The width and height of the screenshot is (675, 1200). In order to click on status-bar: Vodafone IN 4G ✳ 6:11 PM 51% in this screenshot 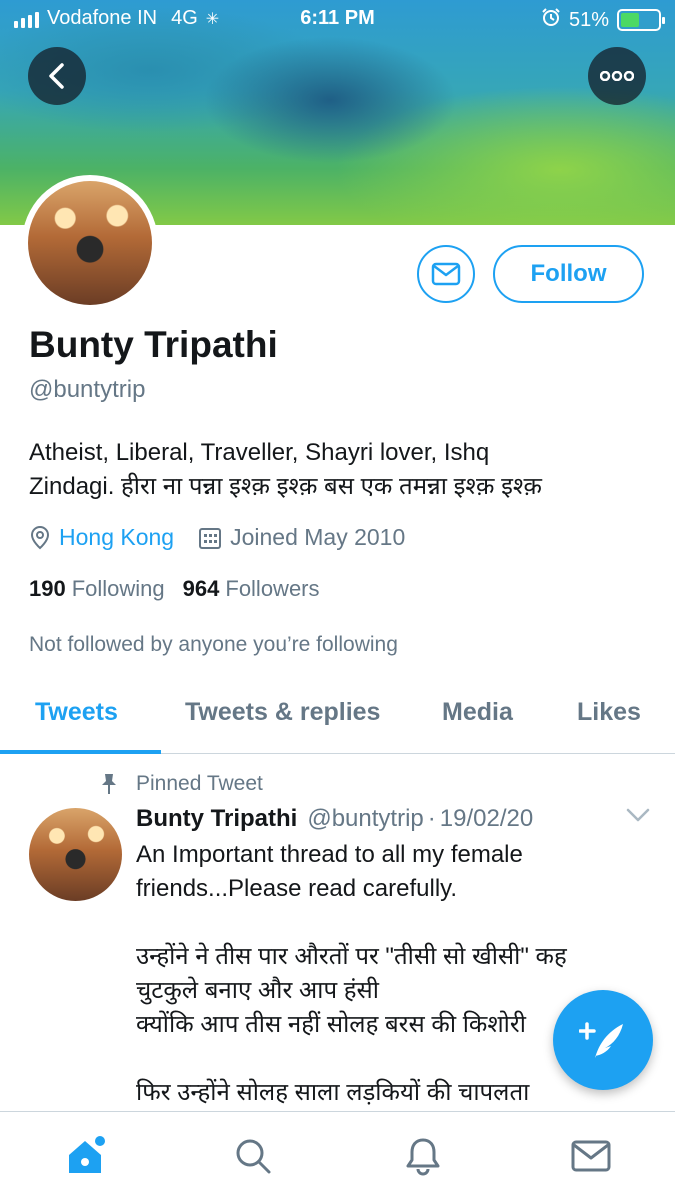, I will do `click(337, 19)`.